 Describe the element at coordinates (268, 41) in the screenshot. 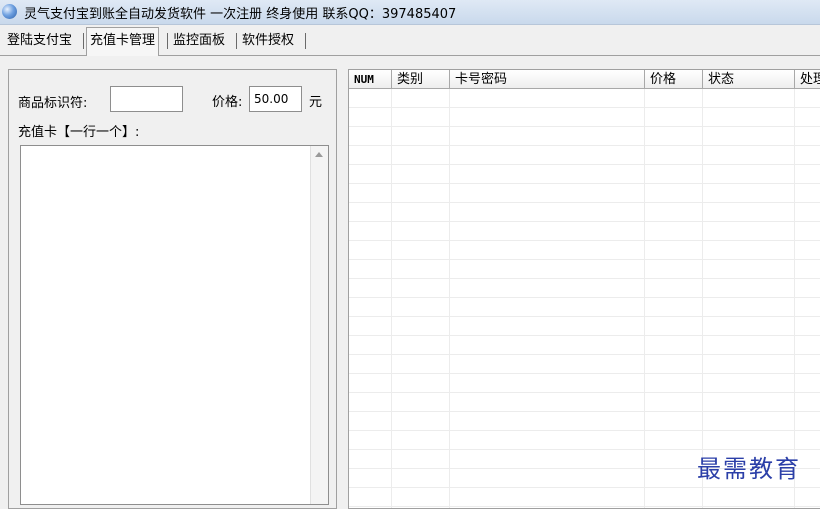

I see `tab-software-license: 软件授权` at that location.